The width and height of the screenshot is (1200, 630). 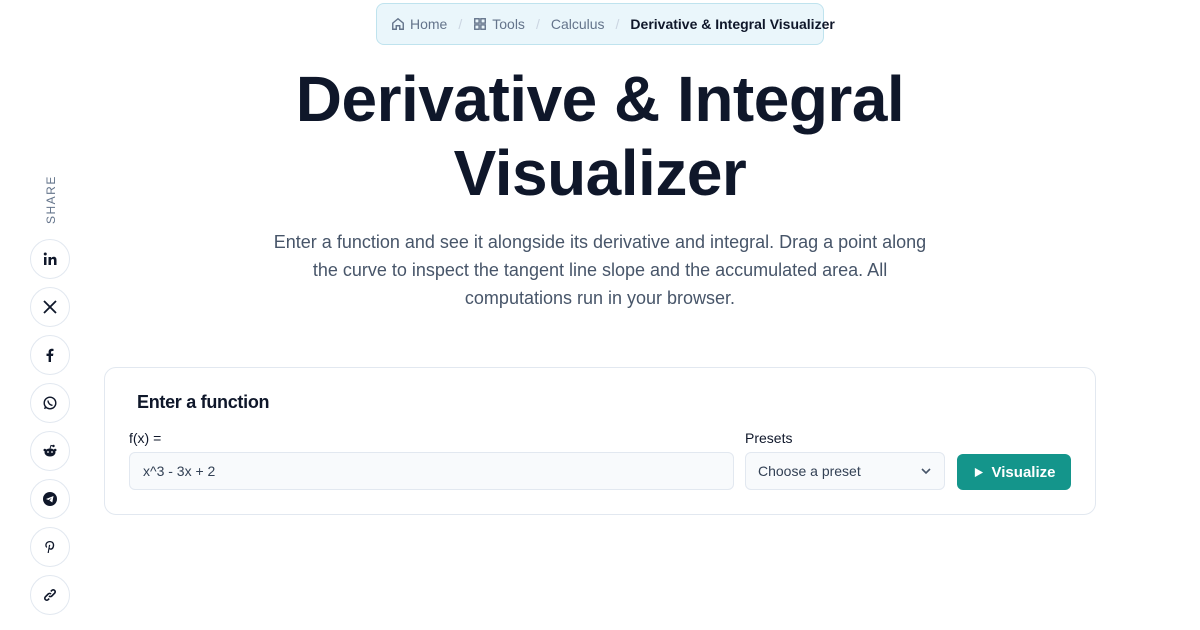 I want to click on breadcrumb-tools: Tools, so click(x=499, y=24).